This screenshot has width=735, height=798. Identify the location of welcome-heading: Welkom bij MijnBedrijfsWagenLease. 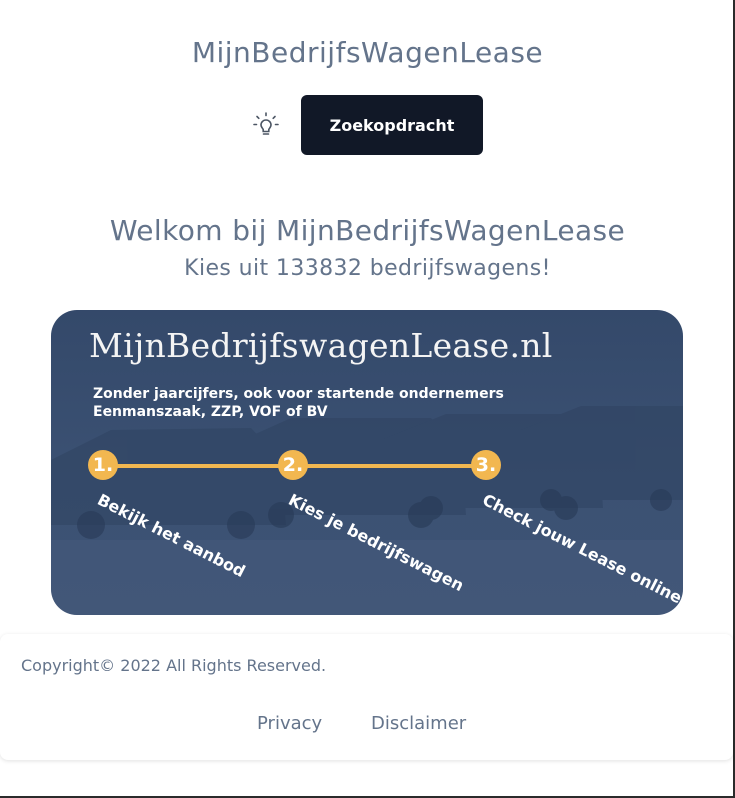
(367, 230).